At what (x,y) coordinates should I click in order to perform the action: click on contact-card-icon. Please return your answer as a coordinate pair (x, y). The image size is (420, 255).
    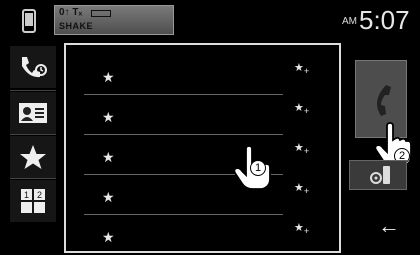
    Looking at the image, I should click on (33, 113).